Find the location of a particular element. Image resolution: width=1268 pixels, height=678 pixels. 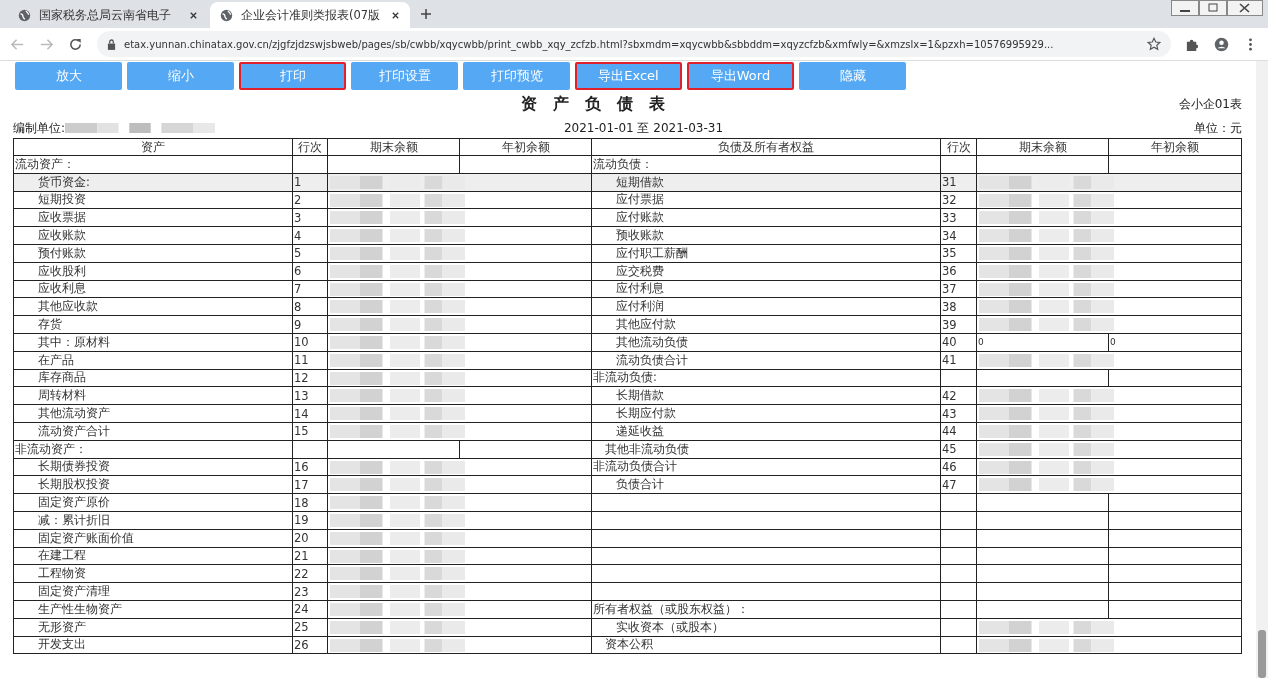

table-row: 周转材料 13 长期借款 42 is located at coordinates (627, 395).